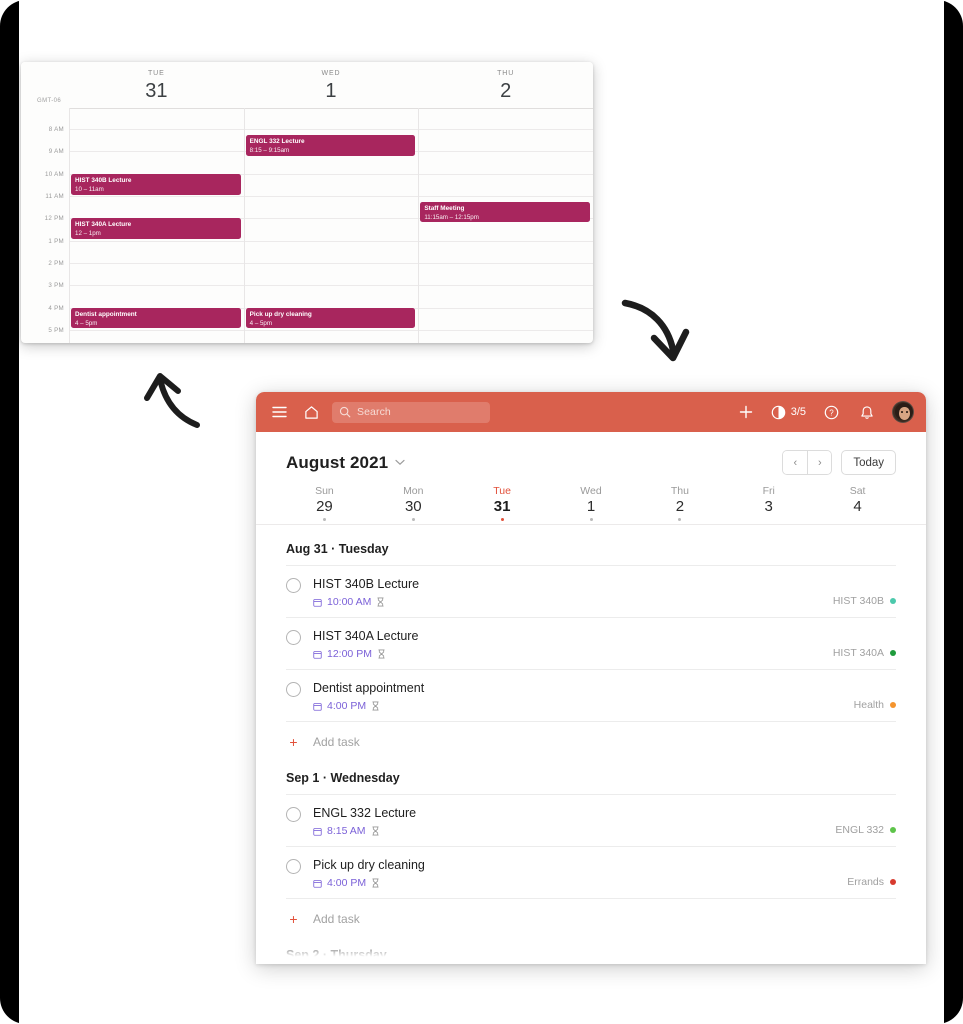 This screenshot has width=963, height=1024. I want to click on today-button: Today, so click(868, 462).